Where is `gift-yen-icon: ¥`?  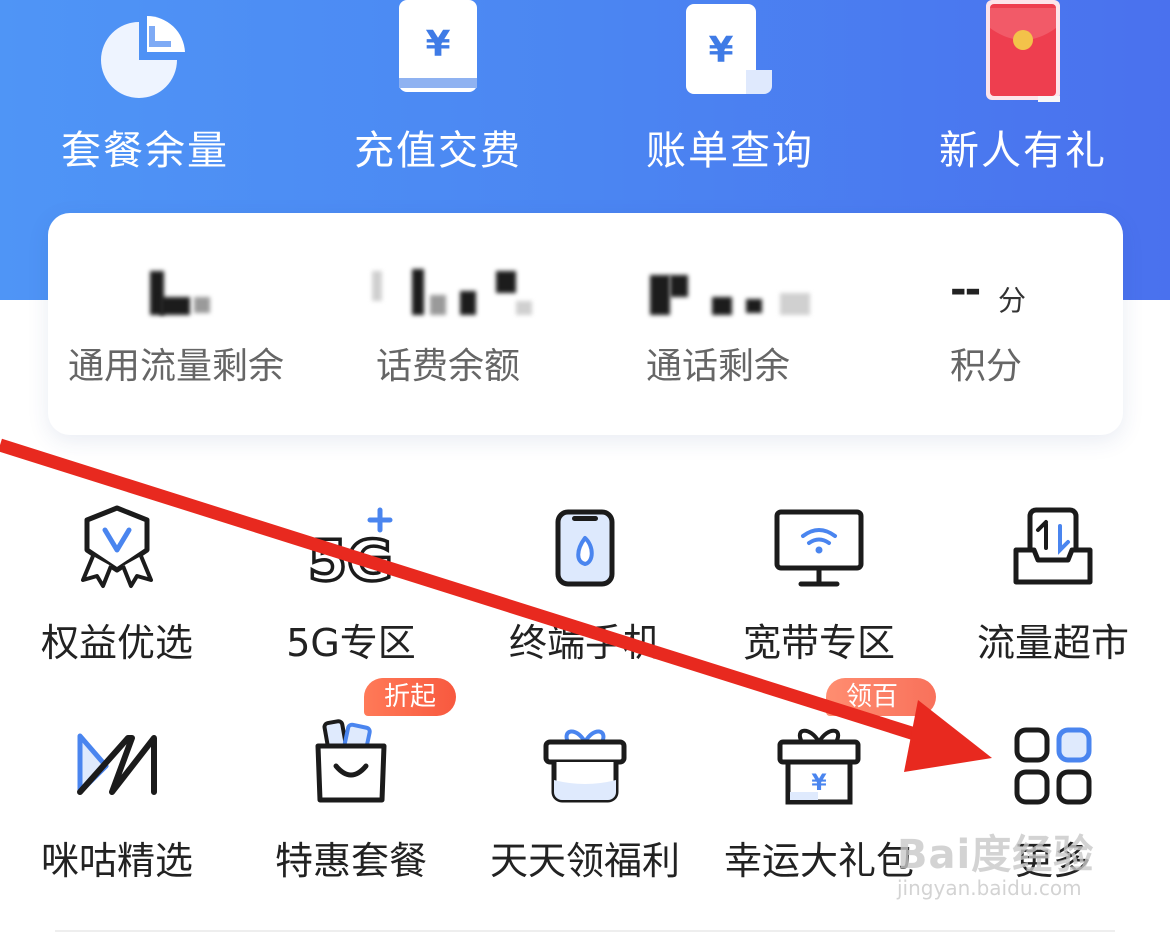
gift-yen-icon: ¥ is located at coordinates (819, 766).